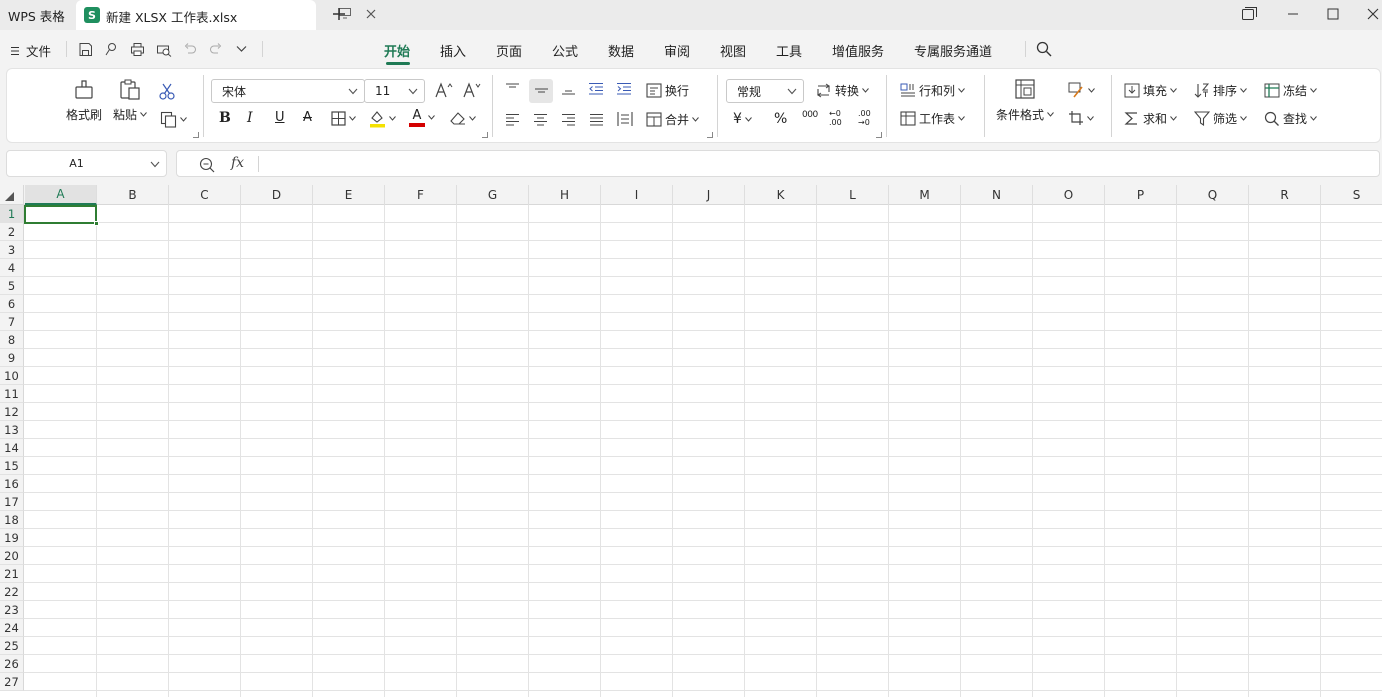 The height and width of the screenshot is (697, 1382). Describe the element at coordinates (1285, 195) in the screenshot. I see `column-header: R` at that location.